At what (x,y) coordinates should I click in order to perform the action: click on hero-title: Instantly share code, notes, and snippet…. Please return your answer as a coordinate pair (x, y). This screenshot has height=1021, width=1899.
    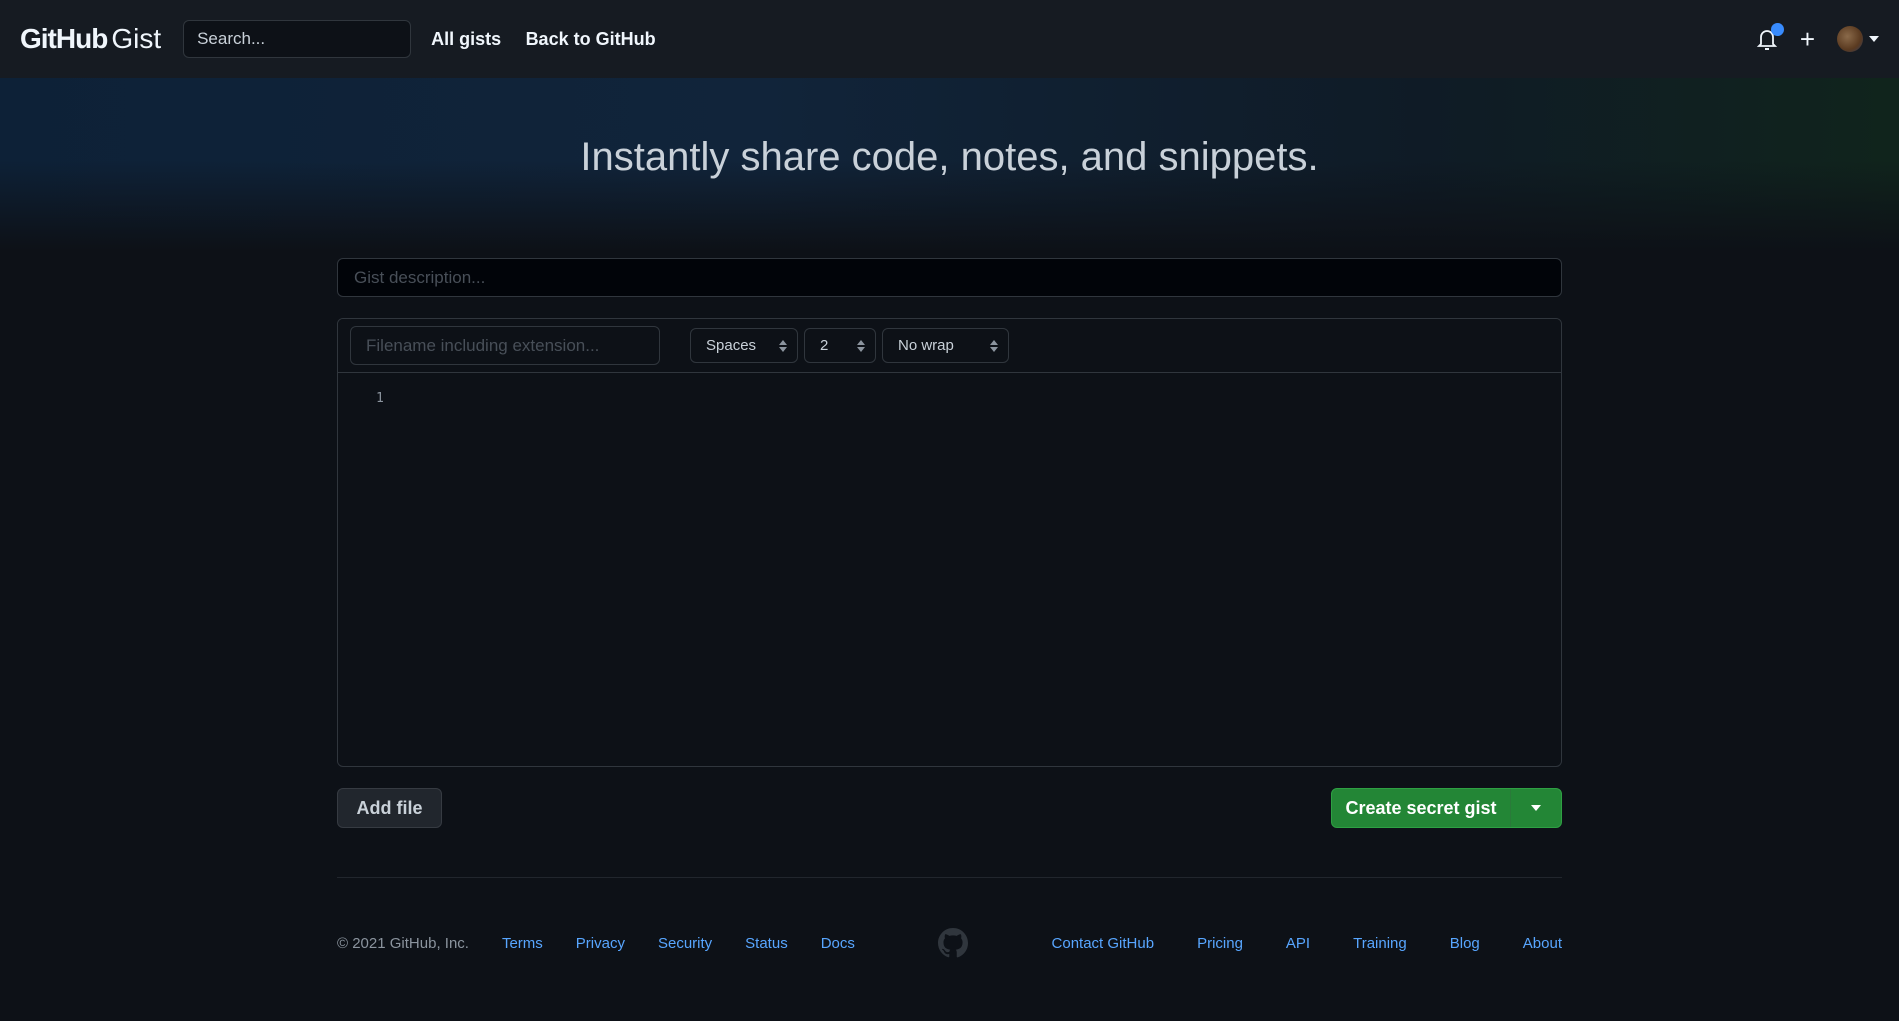
    Looking at the image, I should click on (949, 156).